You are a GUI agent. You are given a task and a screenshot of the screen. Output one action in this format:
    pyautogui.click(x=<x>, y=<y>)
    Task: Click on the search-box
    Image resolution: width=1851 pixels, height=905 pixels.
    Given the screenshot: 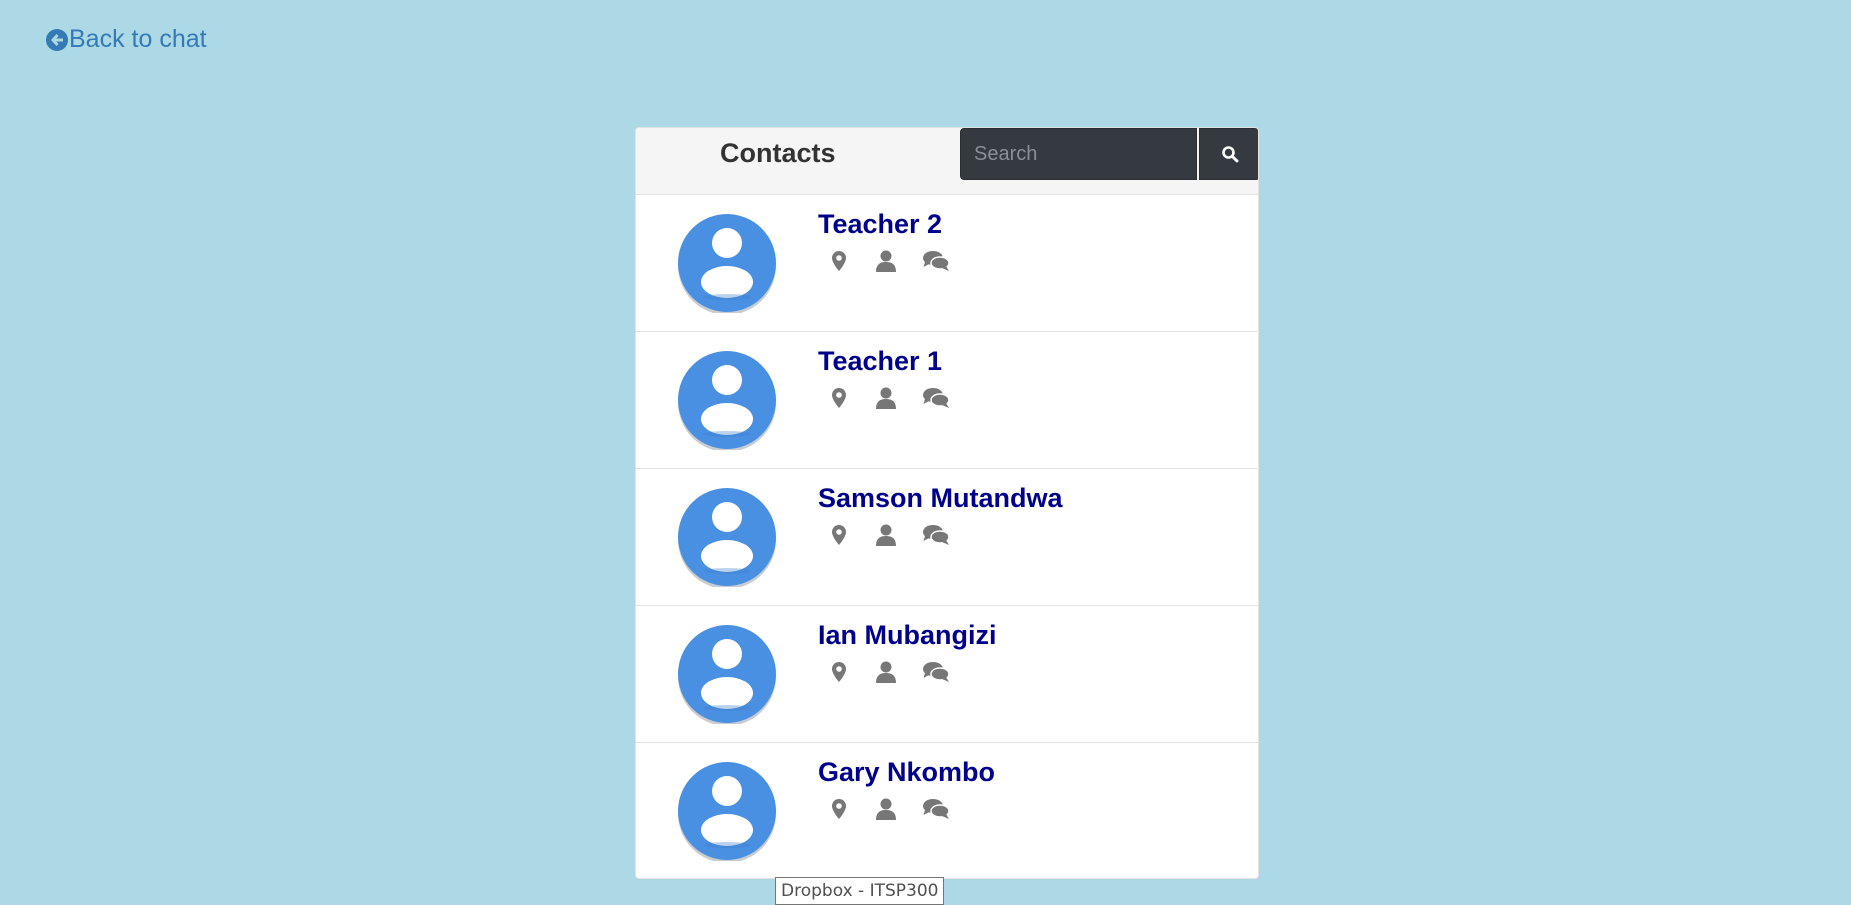 What is the action you would take?
    pyautogui.click(x=1109, y=154)
    